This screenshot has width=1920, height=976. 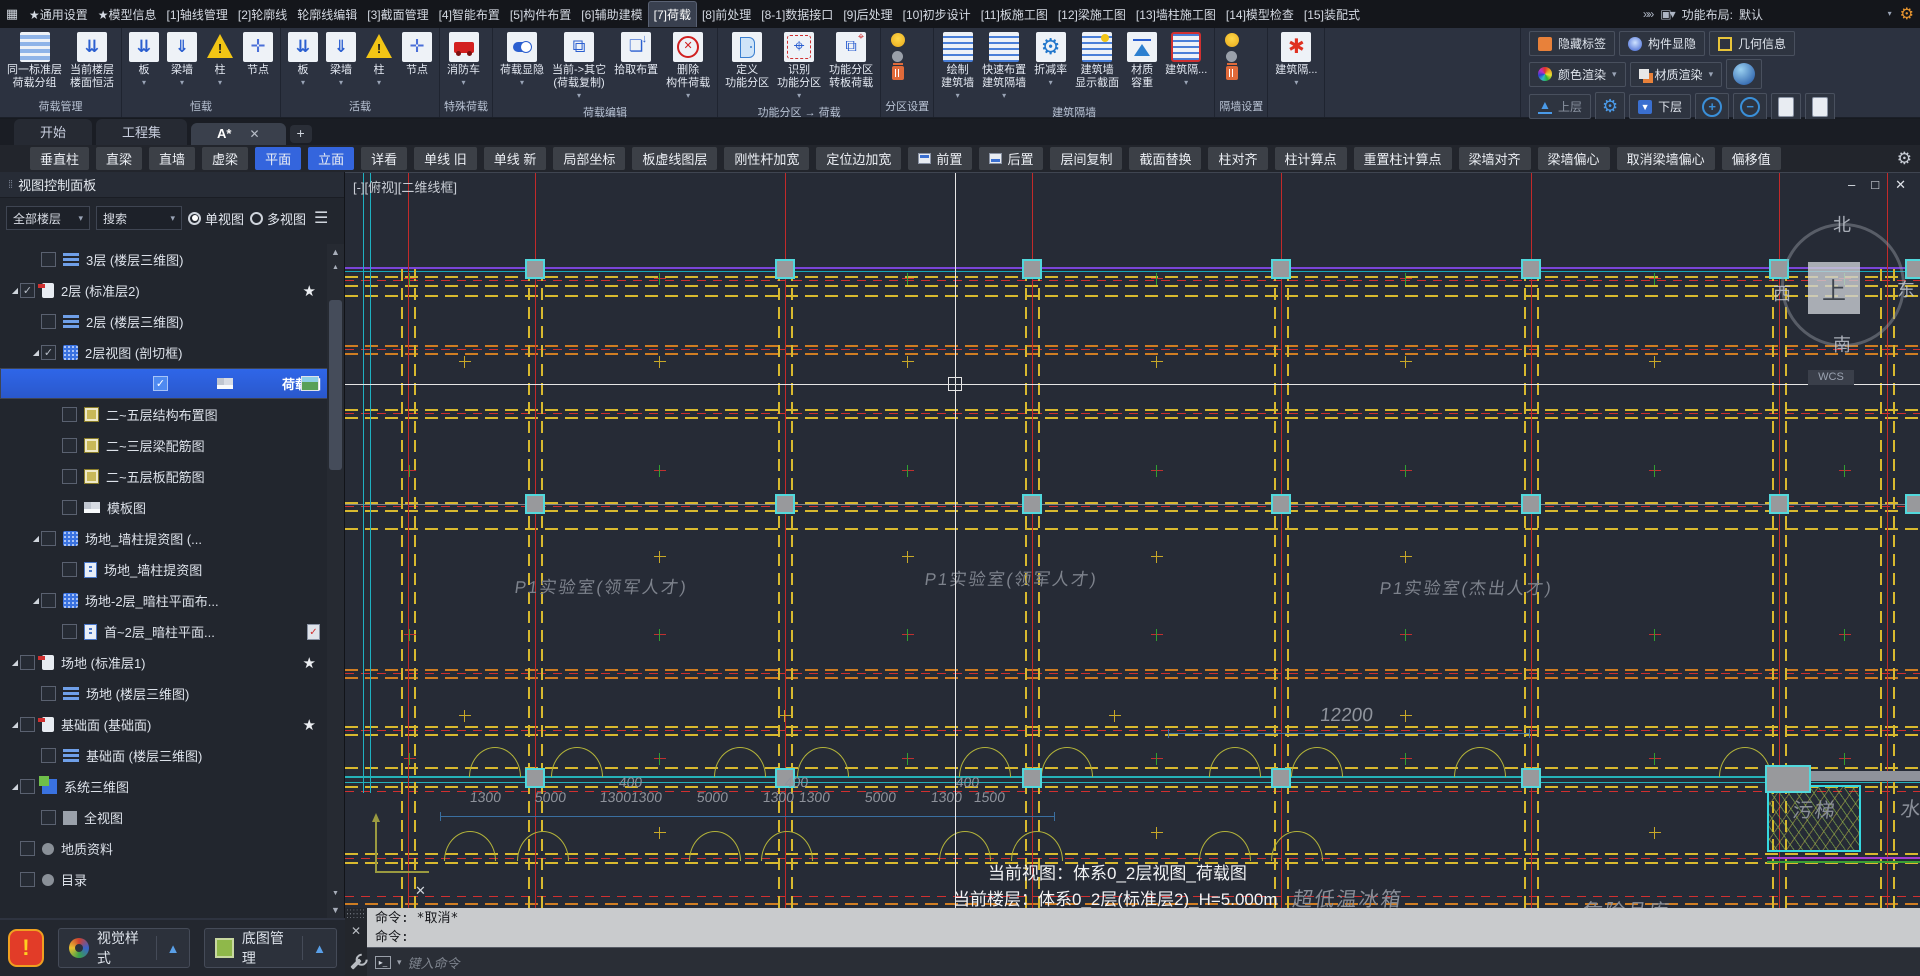 I want to click on toolbar-button-重置柱计算点: 重置柱计算点, so click(x=1402, y=158).